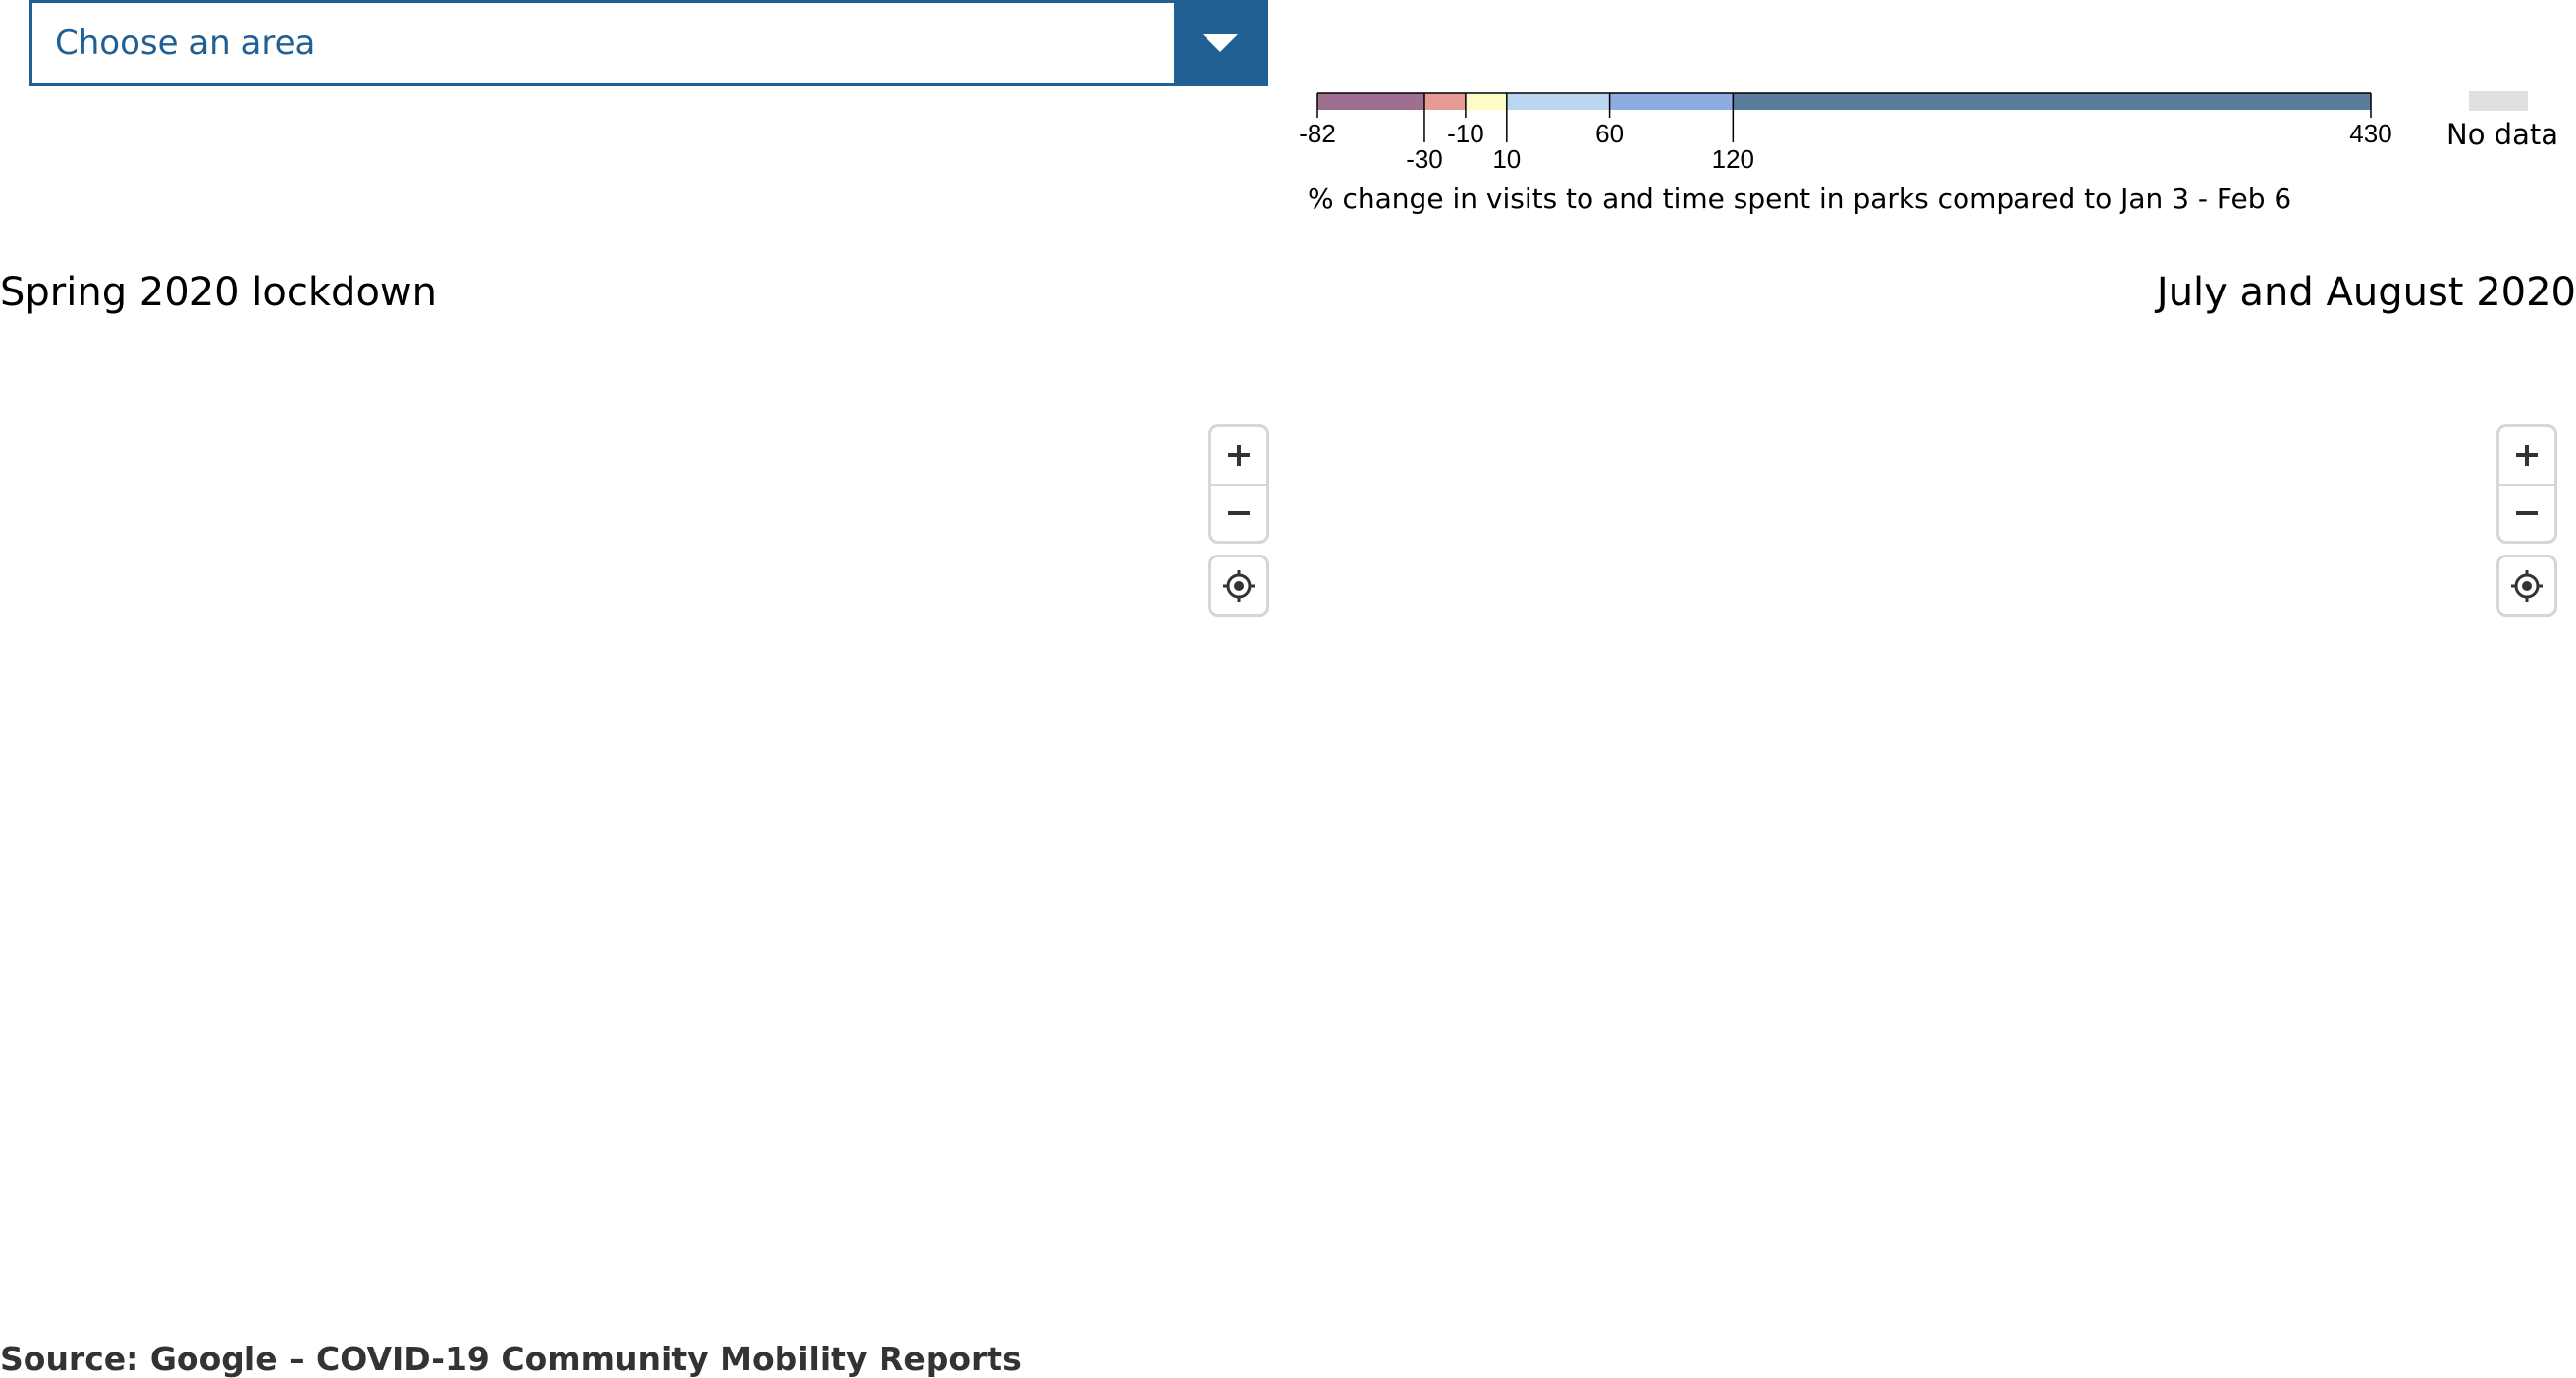  I want to click on area-select-toggle, so click(1219, 43).